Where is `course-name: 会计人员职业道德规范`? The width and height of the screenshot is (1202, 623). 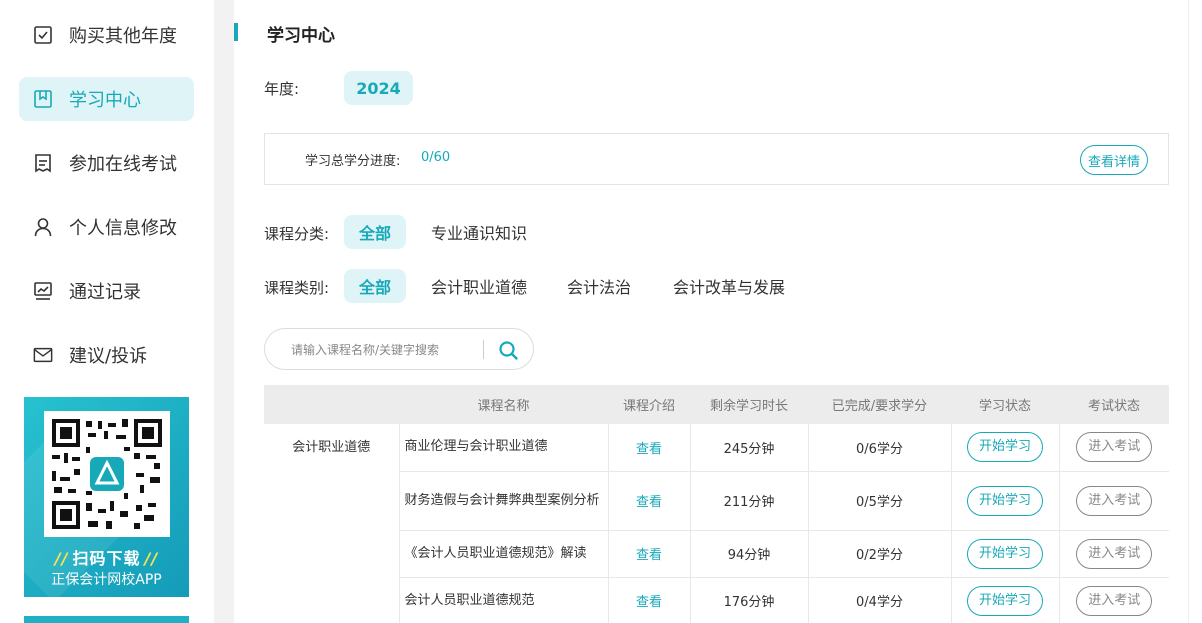 course-name: 会计人员职业道德规范 is located at coordinates (504, 600).